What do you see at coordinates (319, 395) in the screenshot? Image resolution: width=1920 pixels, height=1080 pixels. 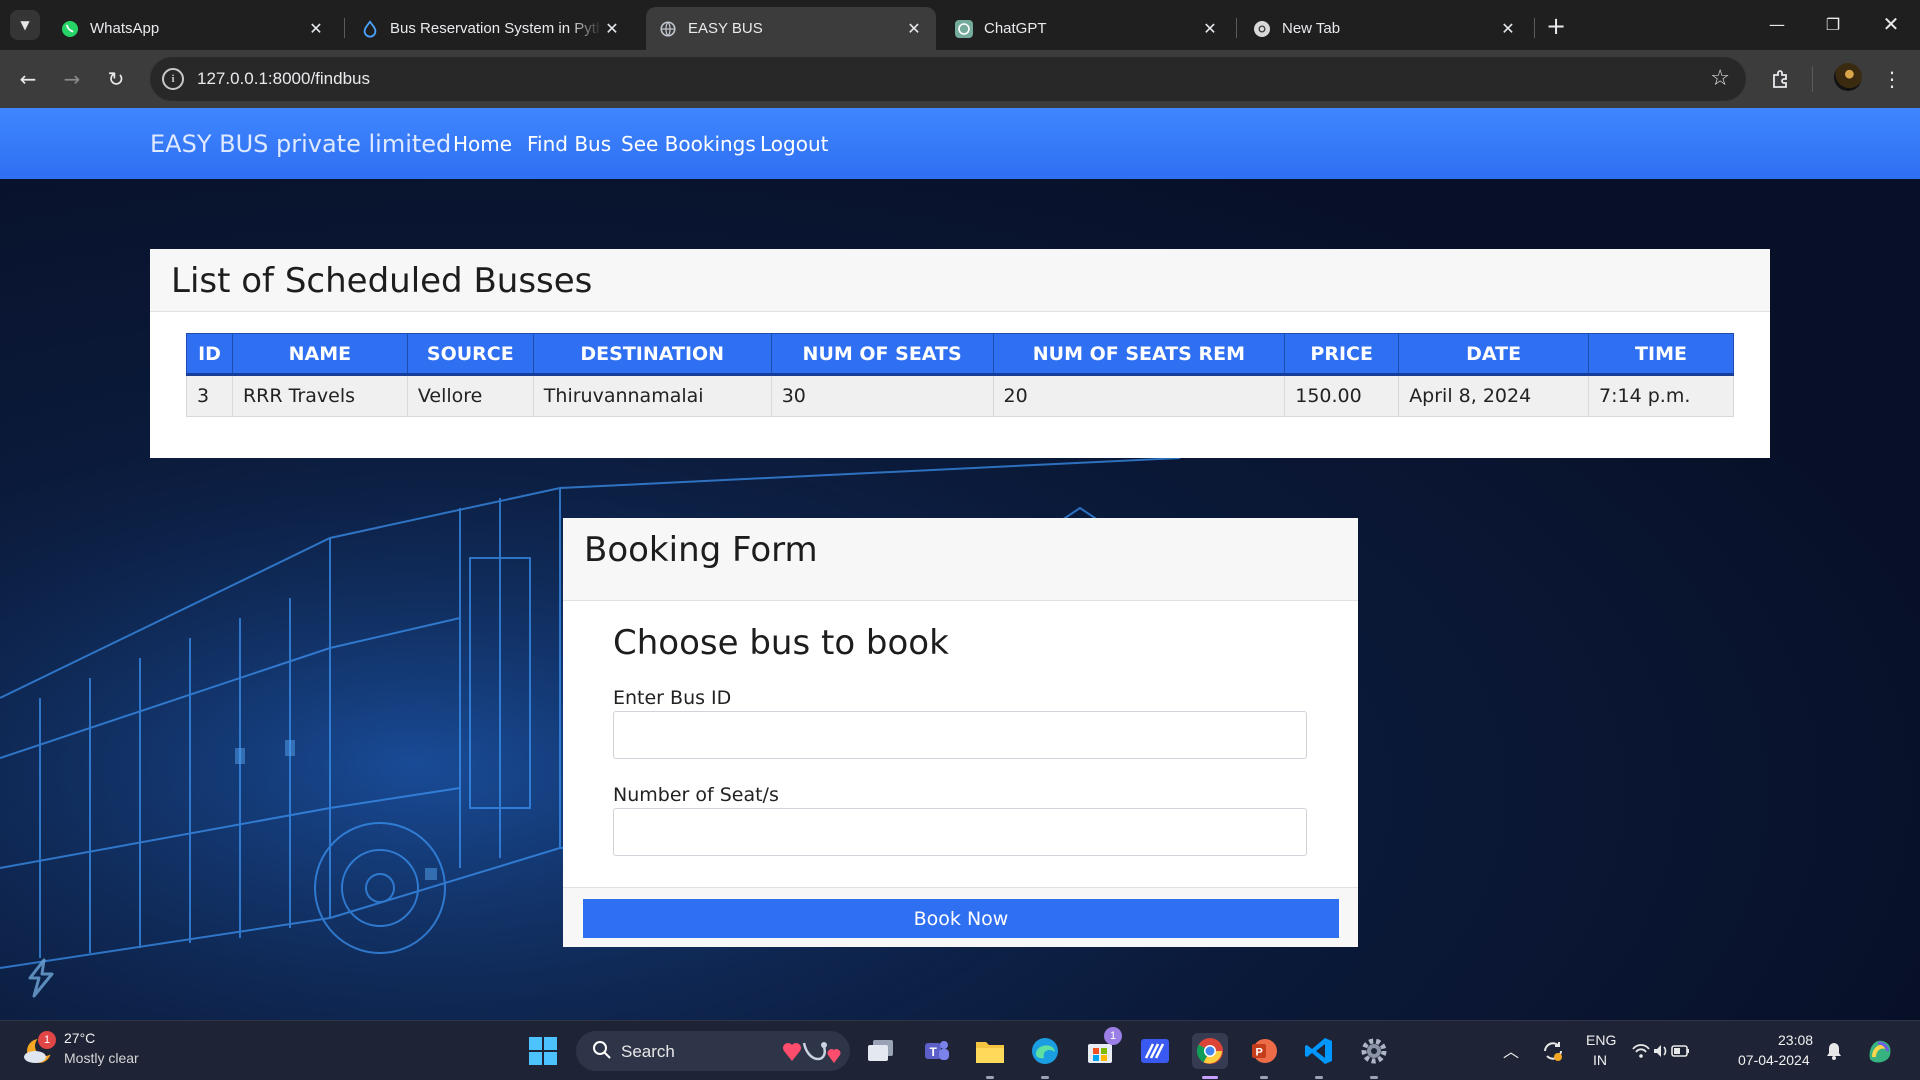 I see `cell-name: RRR Travels` at bounding box center [319, 395].